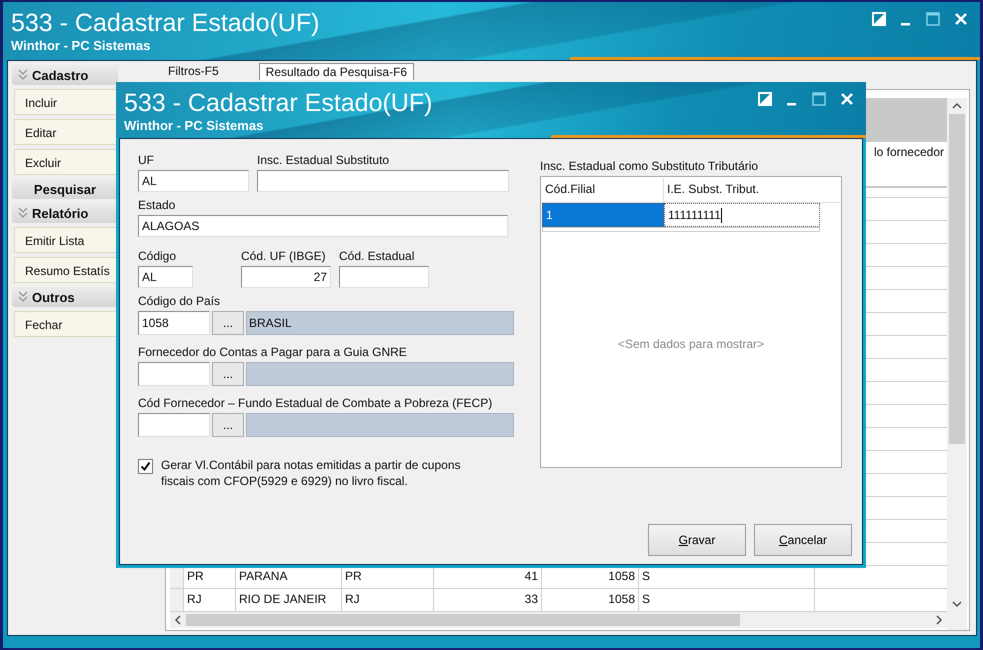 This screenshot has height=650, width=983. I want to click on table-cell: 111111111, so click(742, 215).